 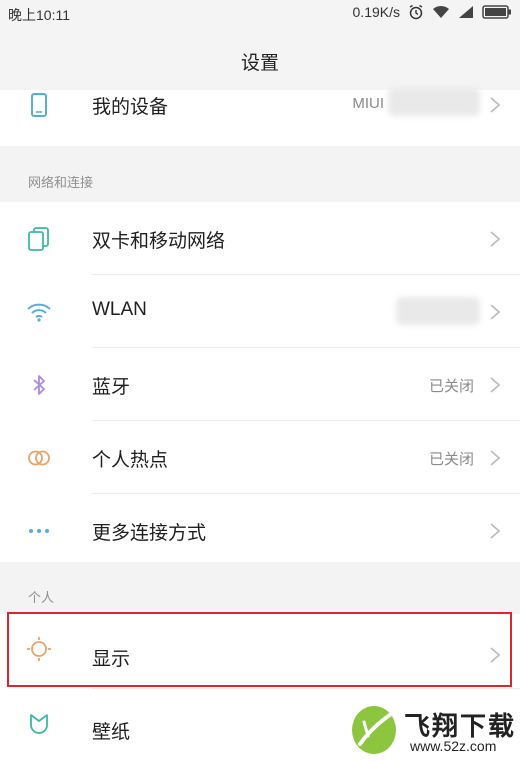 I want to click on watermark: 飞翔下载 www.52z.com, so click(x=433, y=729).